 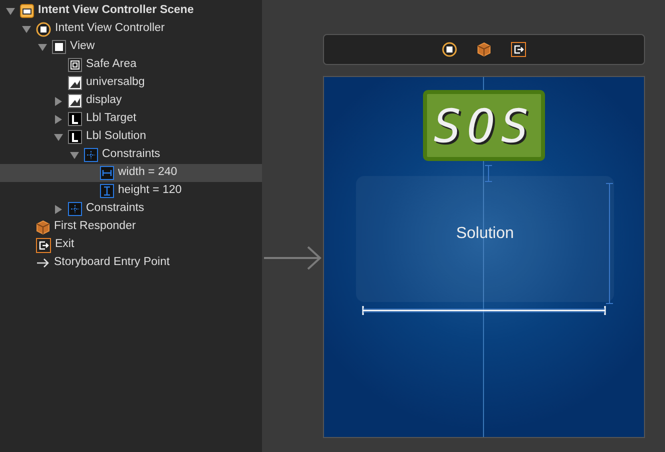 I want to click on outline-label: display, so click(x=104, y=100).